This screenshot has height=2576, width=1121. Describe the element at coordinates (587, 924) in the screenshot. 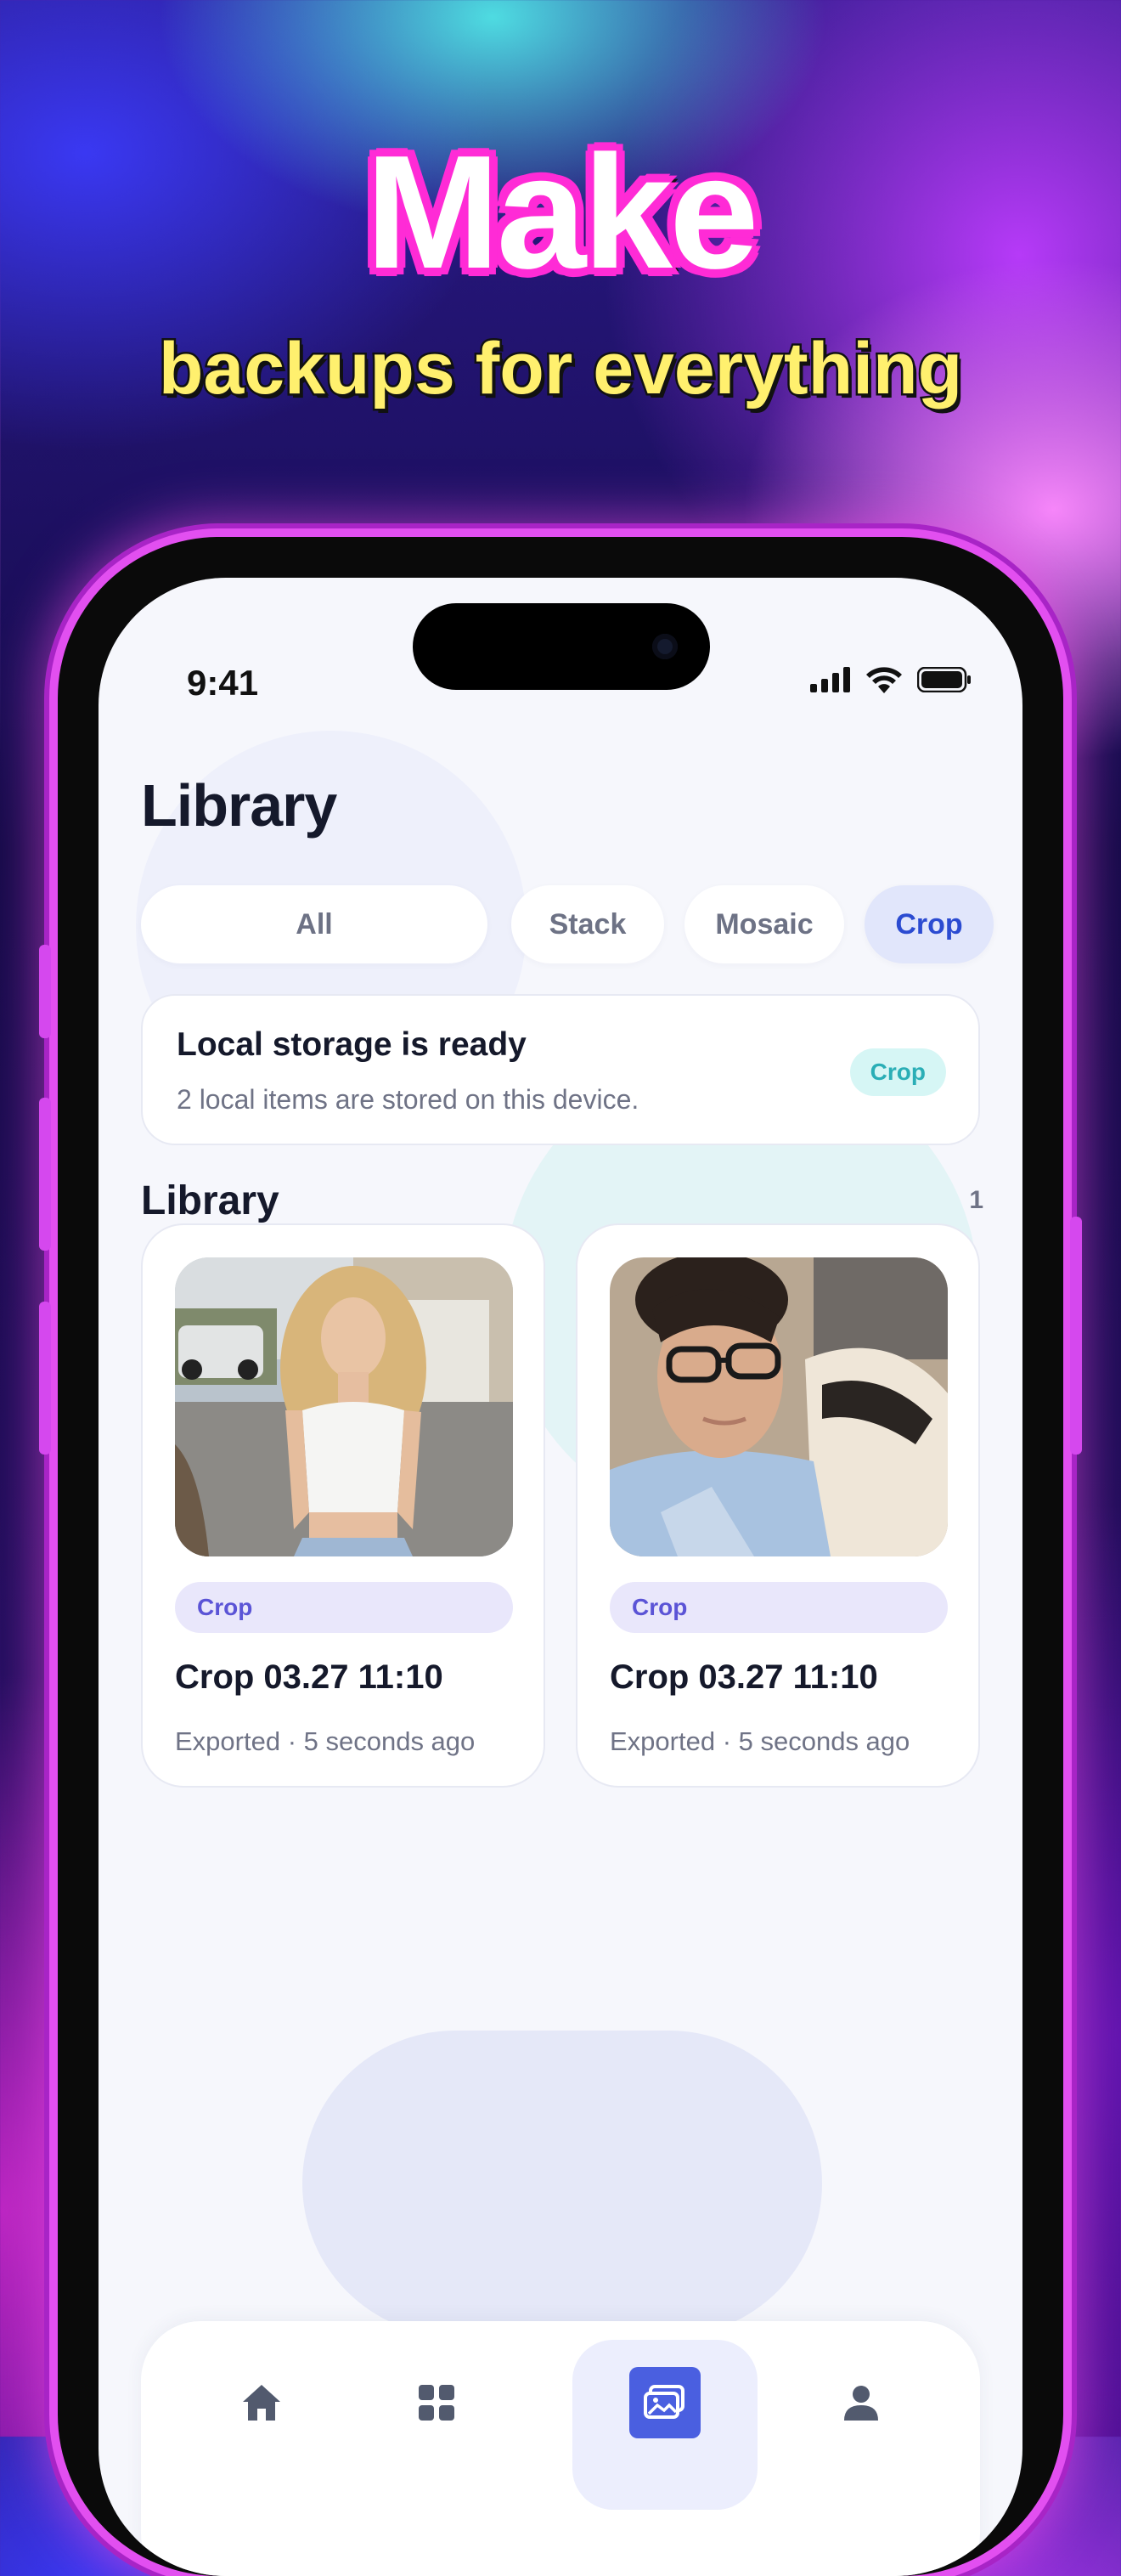

I see `filter-chip-stack: Stack` at that location.